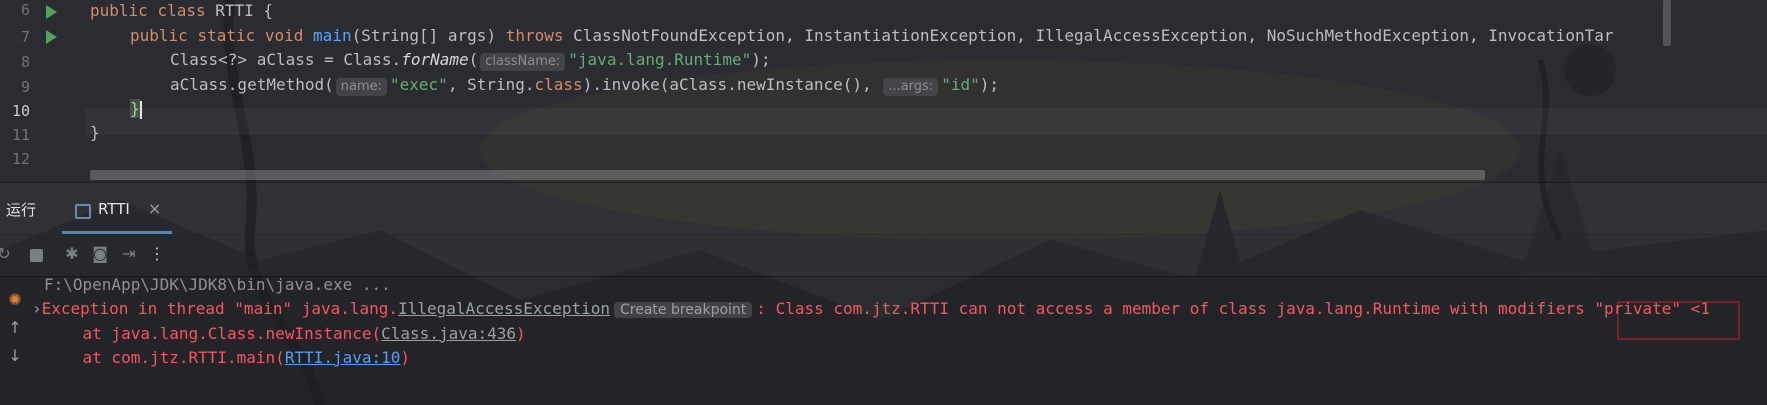 The image size is (1767, 405). I want to click on tab-rtti: RTTI ×, so click(117, 211).